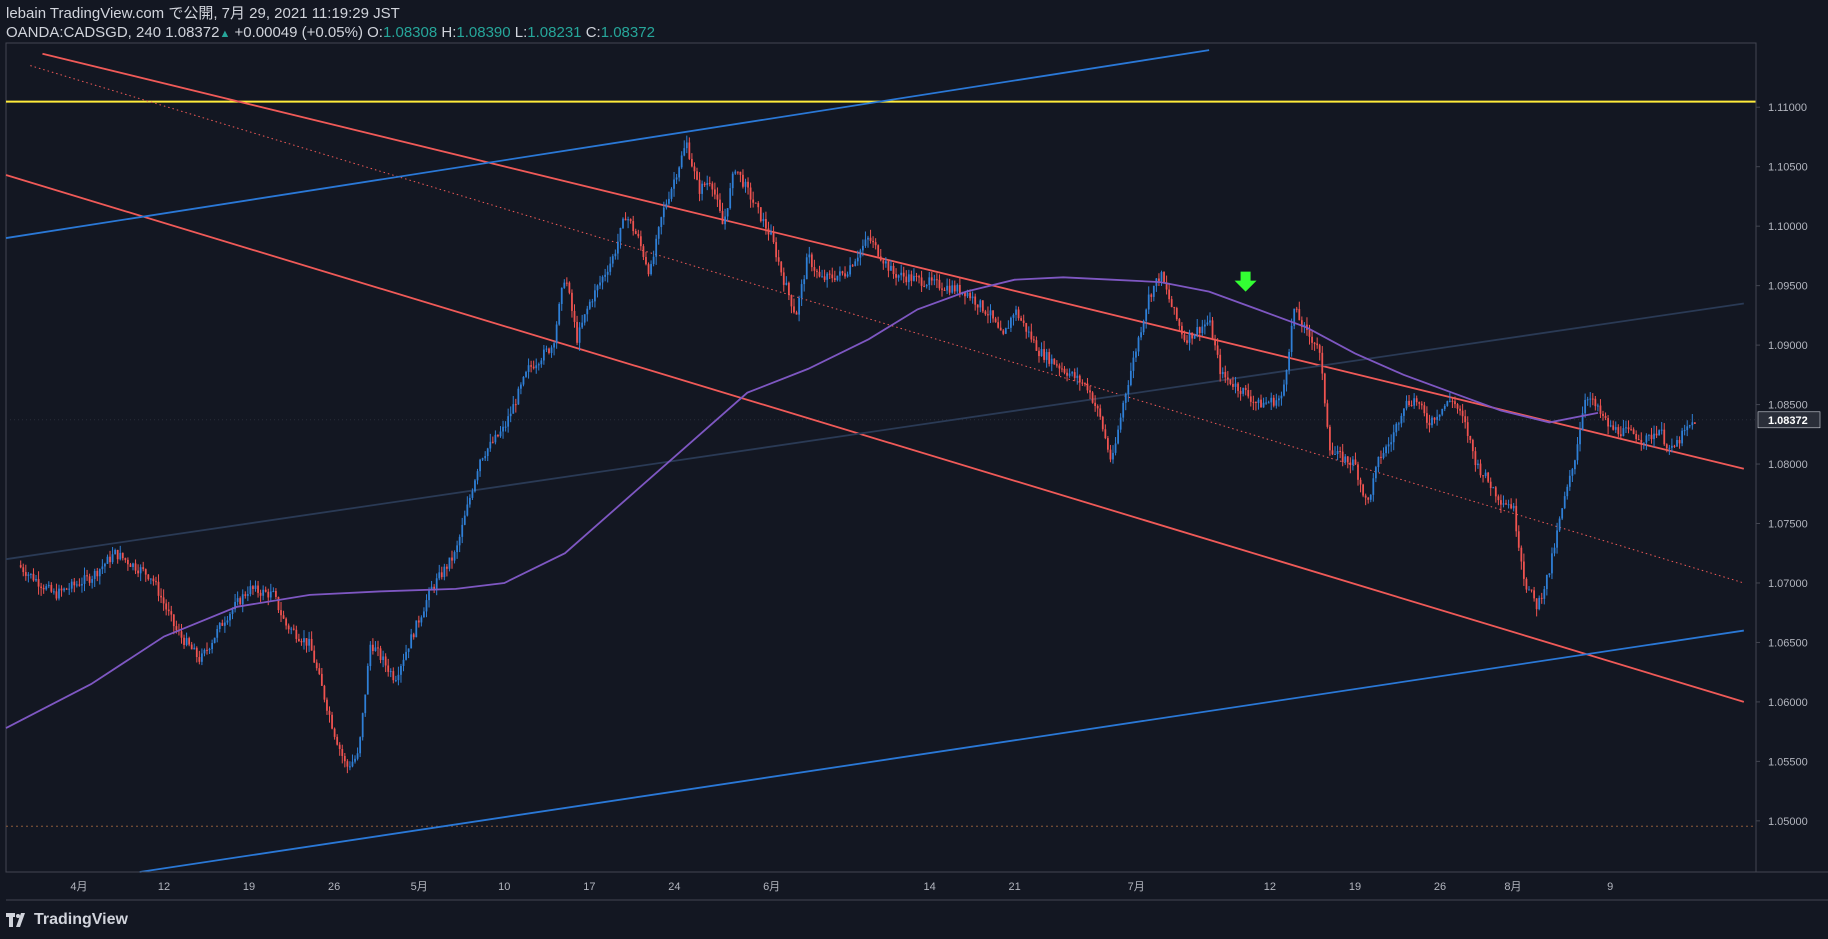 The width and height of the screenshot is (1828, 939). What do you see at coordinates (1788, 168) in the screenshot?
I see `y-tick-label: 1.10500` at bounding box center [1788, 168].